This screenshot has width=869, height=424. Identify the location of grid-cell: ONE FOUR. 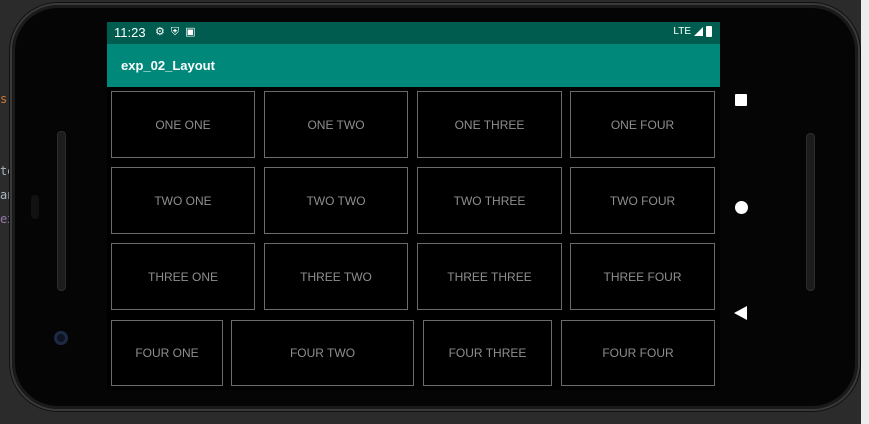
(642, 124).